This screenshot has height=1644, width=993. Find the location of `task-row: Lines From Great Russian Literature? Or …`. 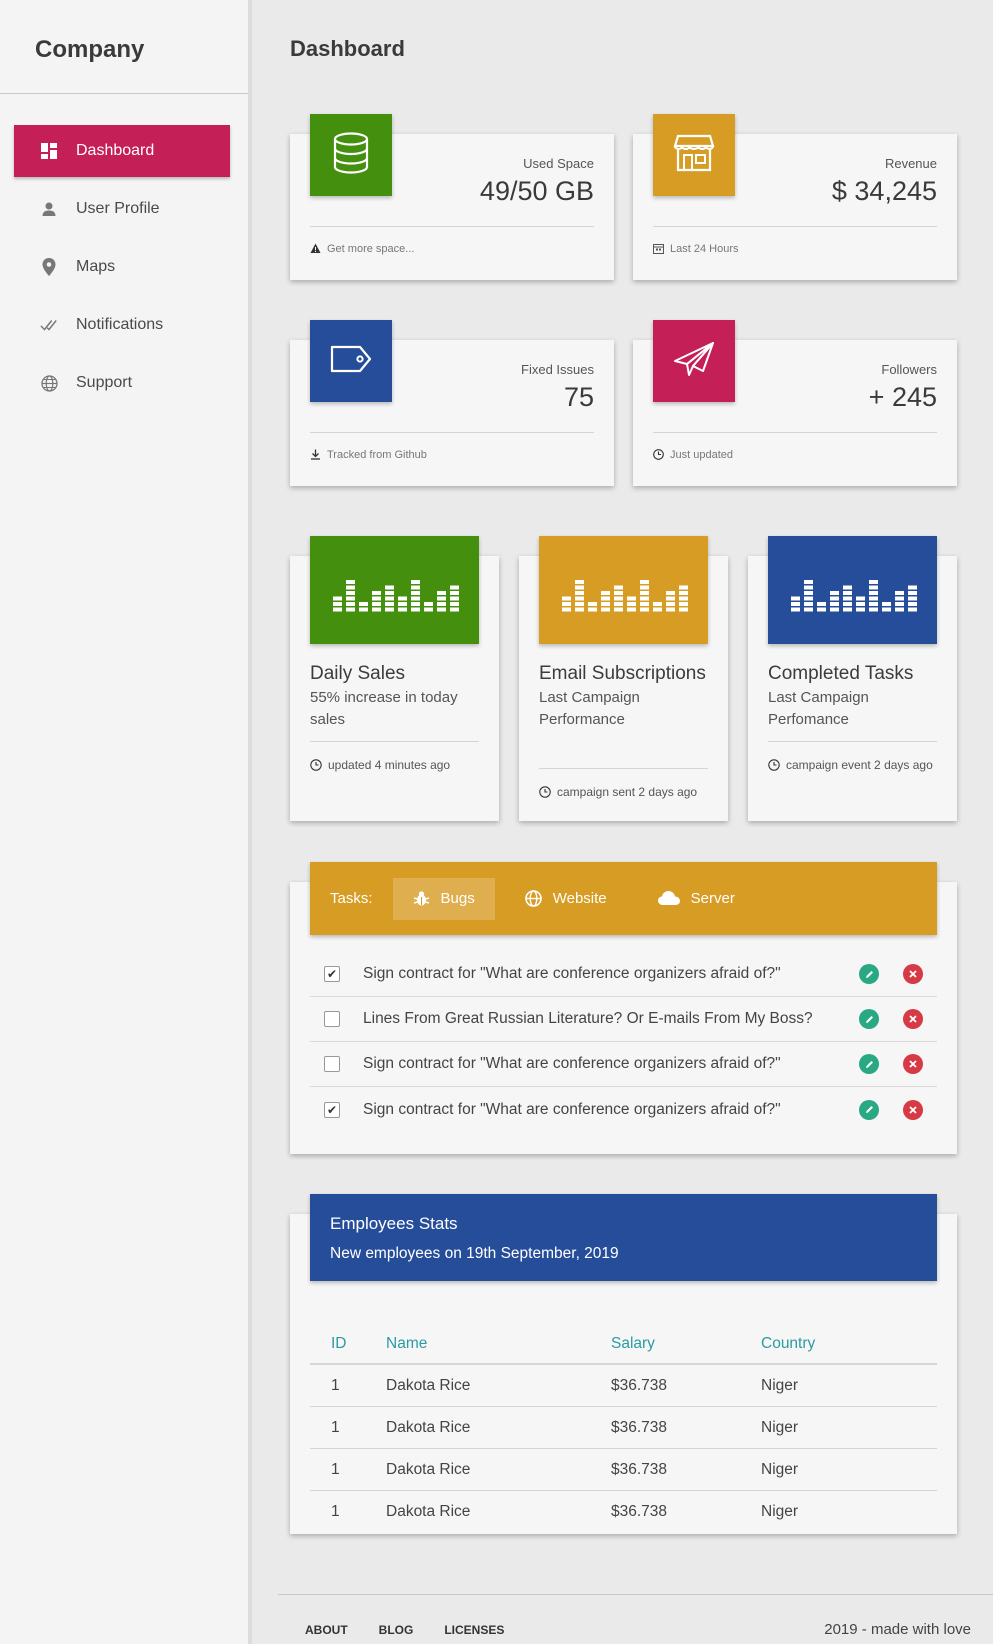

task-row: Lines From Great Russian Literature? Or … is located at coordinates (623, 1019).